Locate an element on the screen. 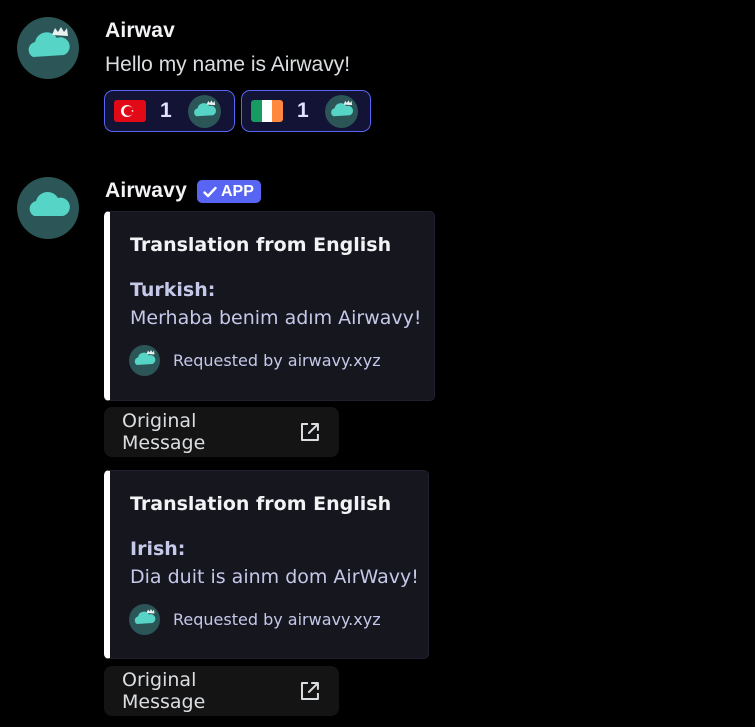 This screenshot has width=755, height=727. message-author: Airwavy is located at coordinates (146, 191).